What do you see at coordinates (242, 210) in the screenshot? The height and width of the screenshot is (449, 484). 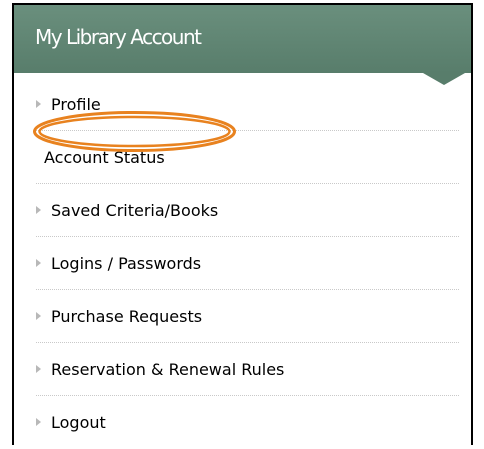 I see `menu-item-saved-criteria-books: Saved Criteria/Books` at bounding box center [242, 210].